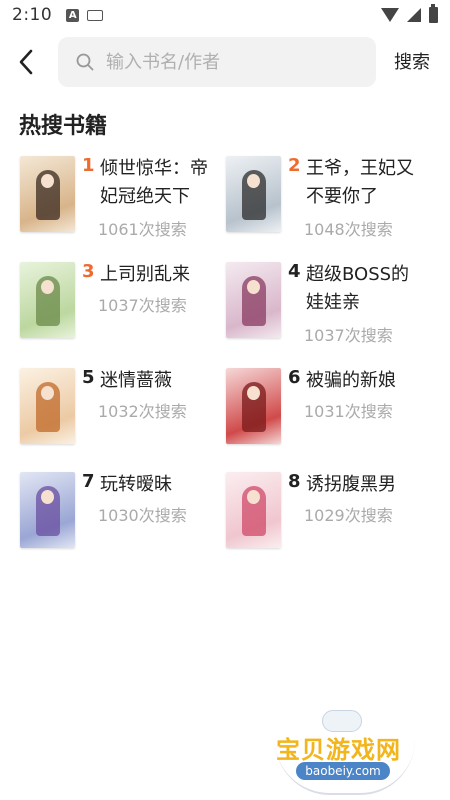  I want to click on keyboard-icon, so click(95, 15).